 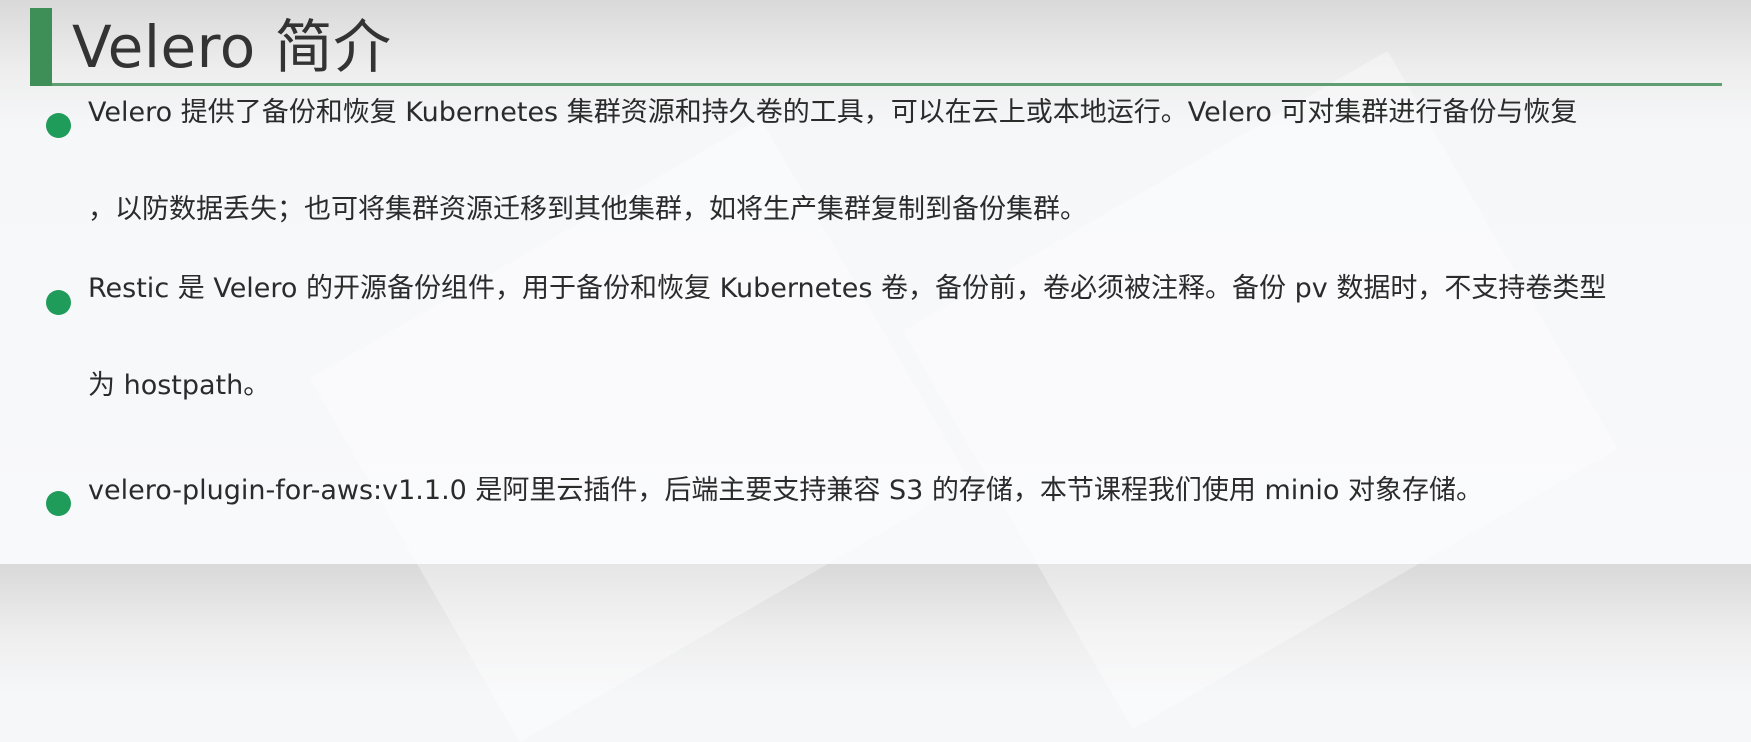 I want to click on bullet-2-line-2: 为 hostpath。, so click(x=179, y=385).